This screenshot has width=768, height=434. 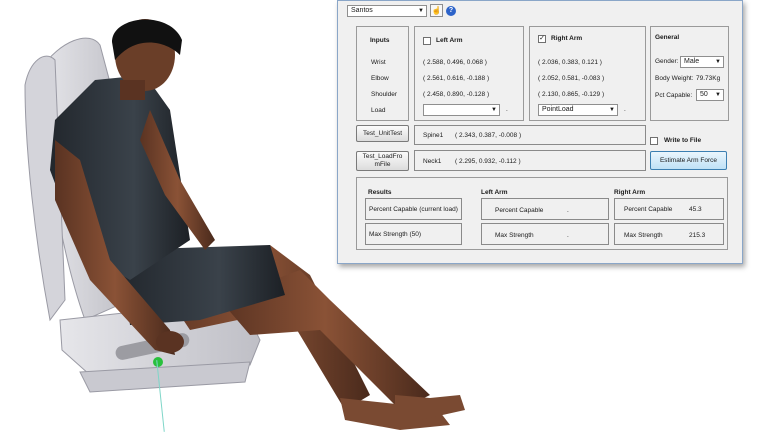 I want to click on elbow-label: Elbow, so click(x=380, y=78).